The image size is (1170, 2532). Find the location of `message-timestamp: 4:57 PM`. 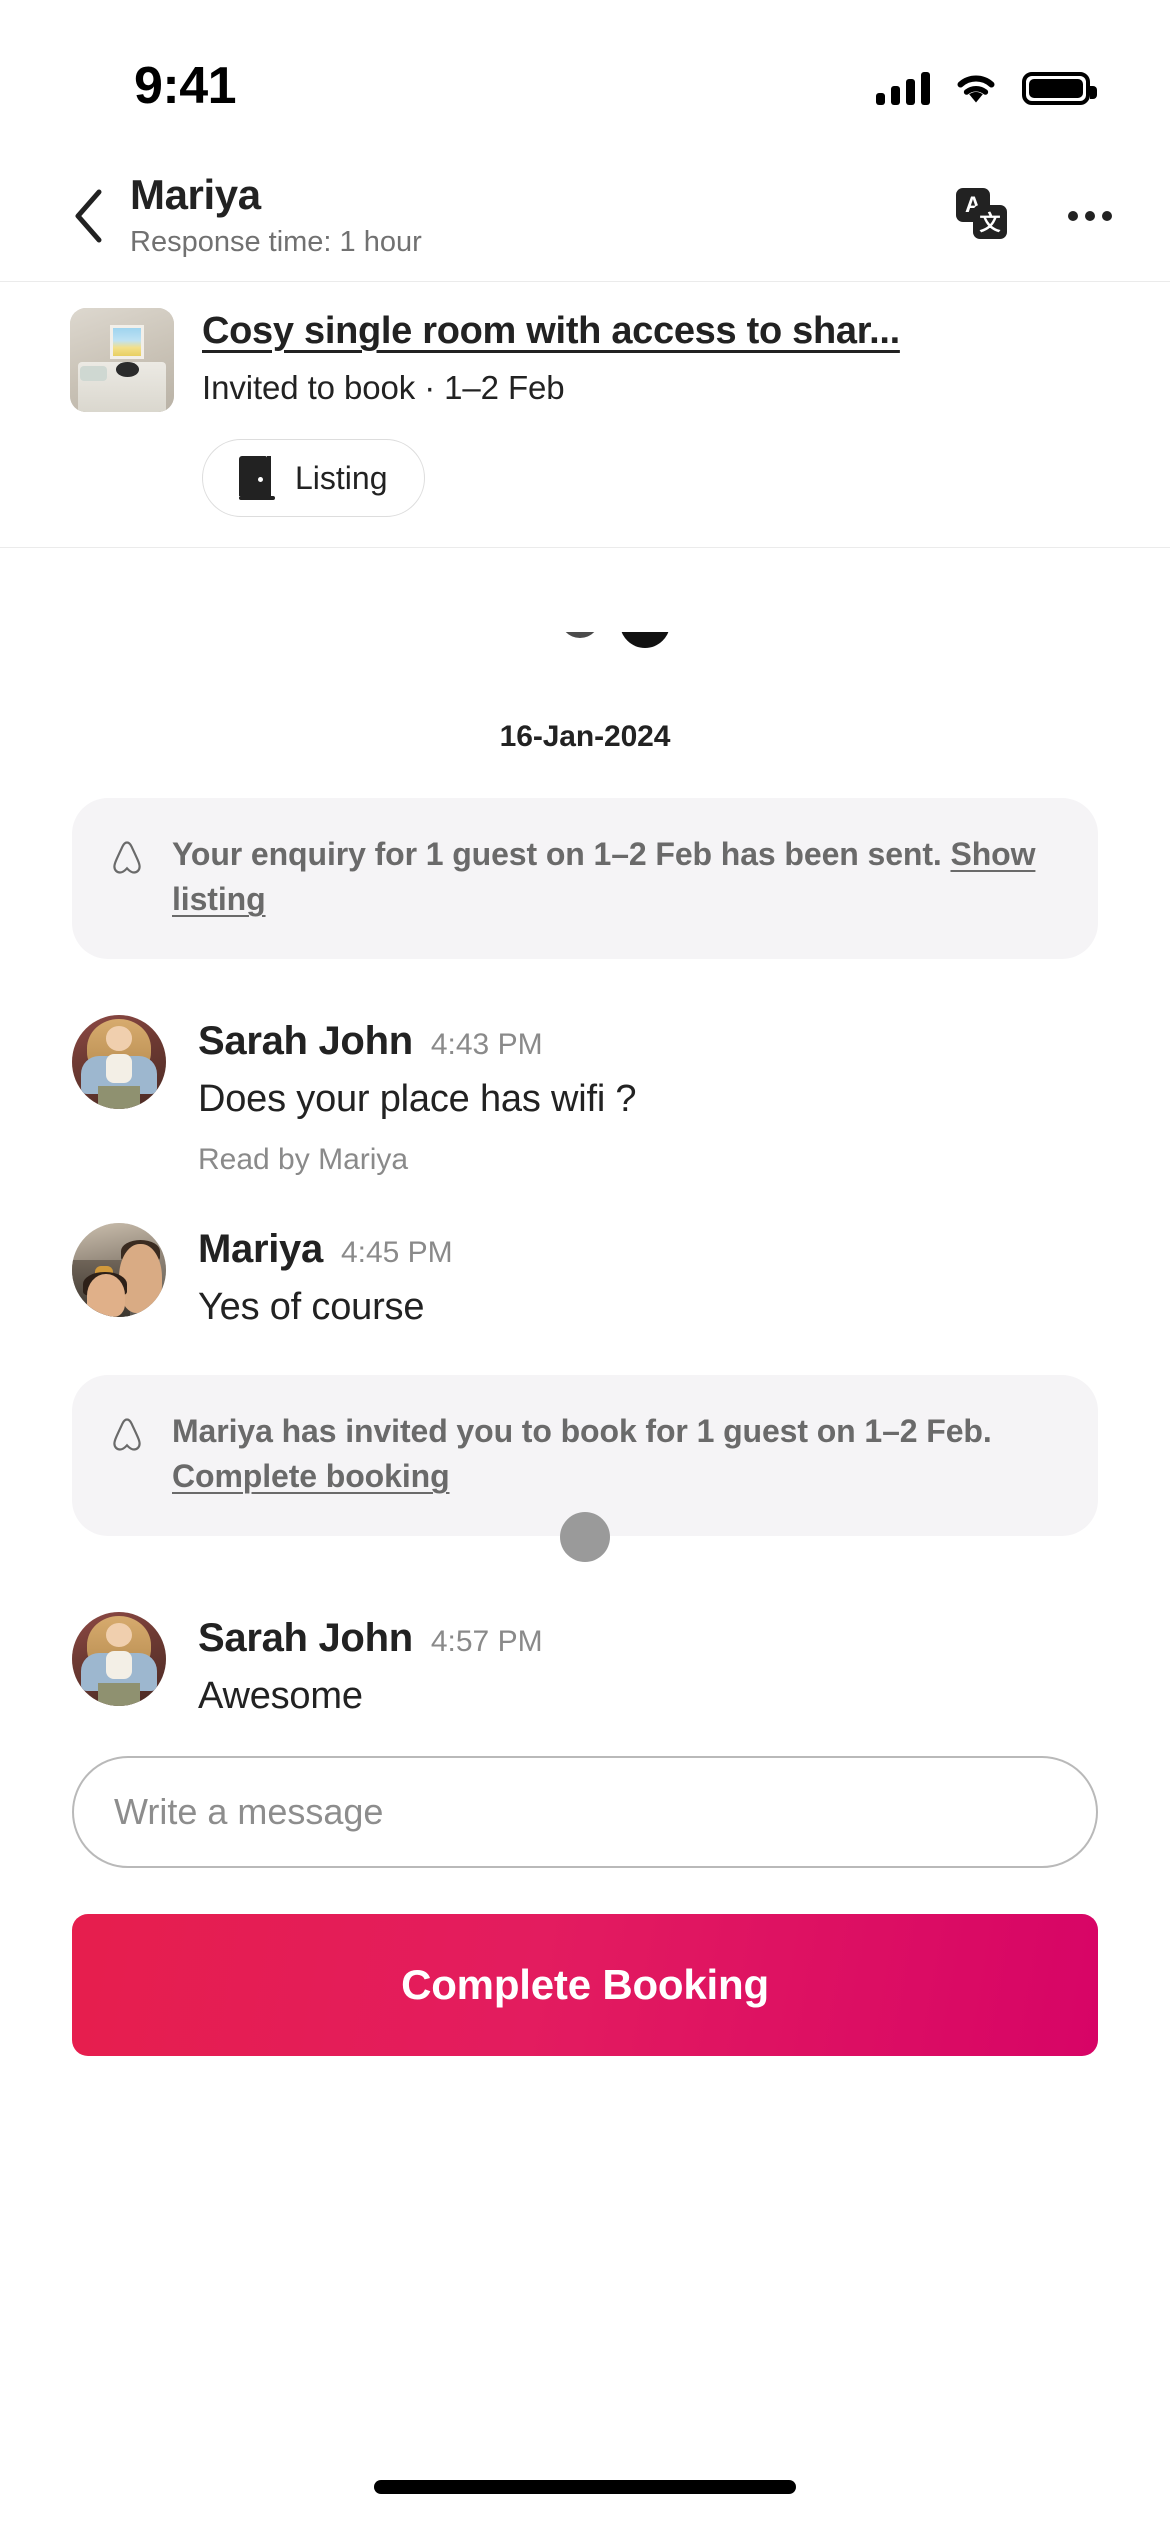

message-timestamp: 4:57 PM is located at coordinates (486, 1641).